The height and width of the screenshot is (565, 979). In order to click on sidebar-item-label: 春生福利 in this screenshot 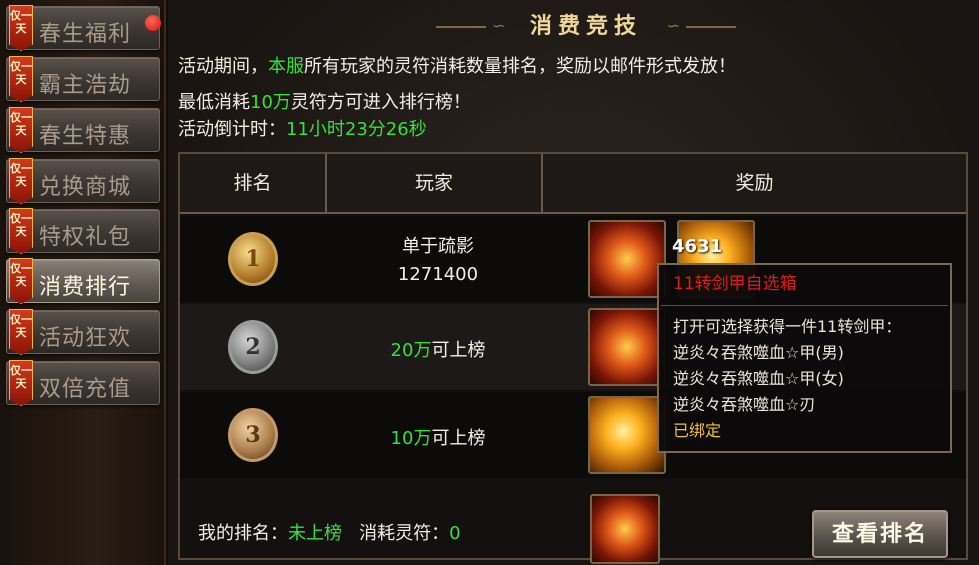, I will do `click(85, 34)`.